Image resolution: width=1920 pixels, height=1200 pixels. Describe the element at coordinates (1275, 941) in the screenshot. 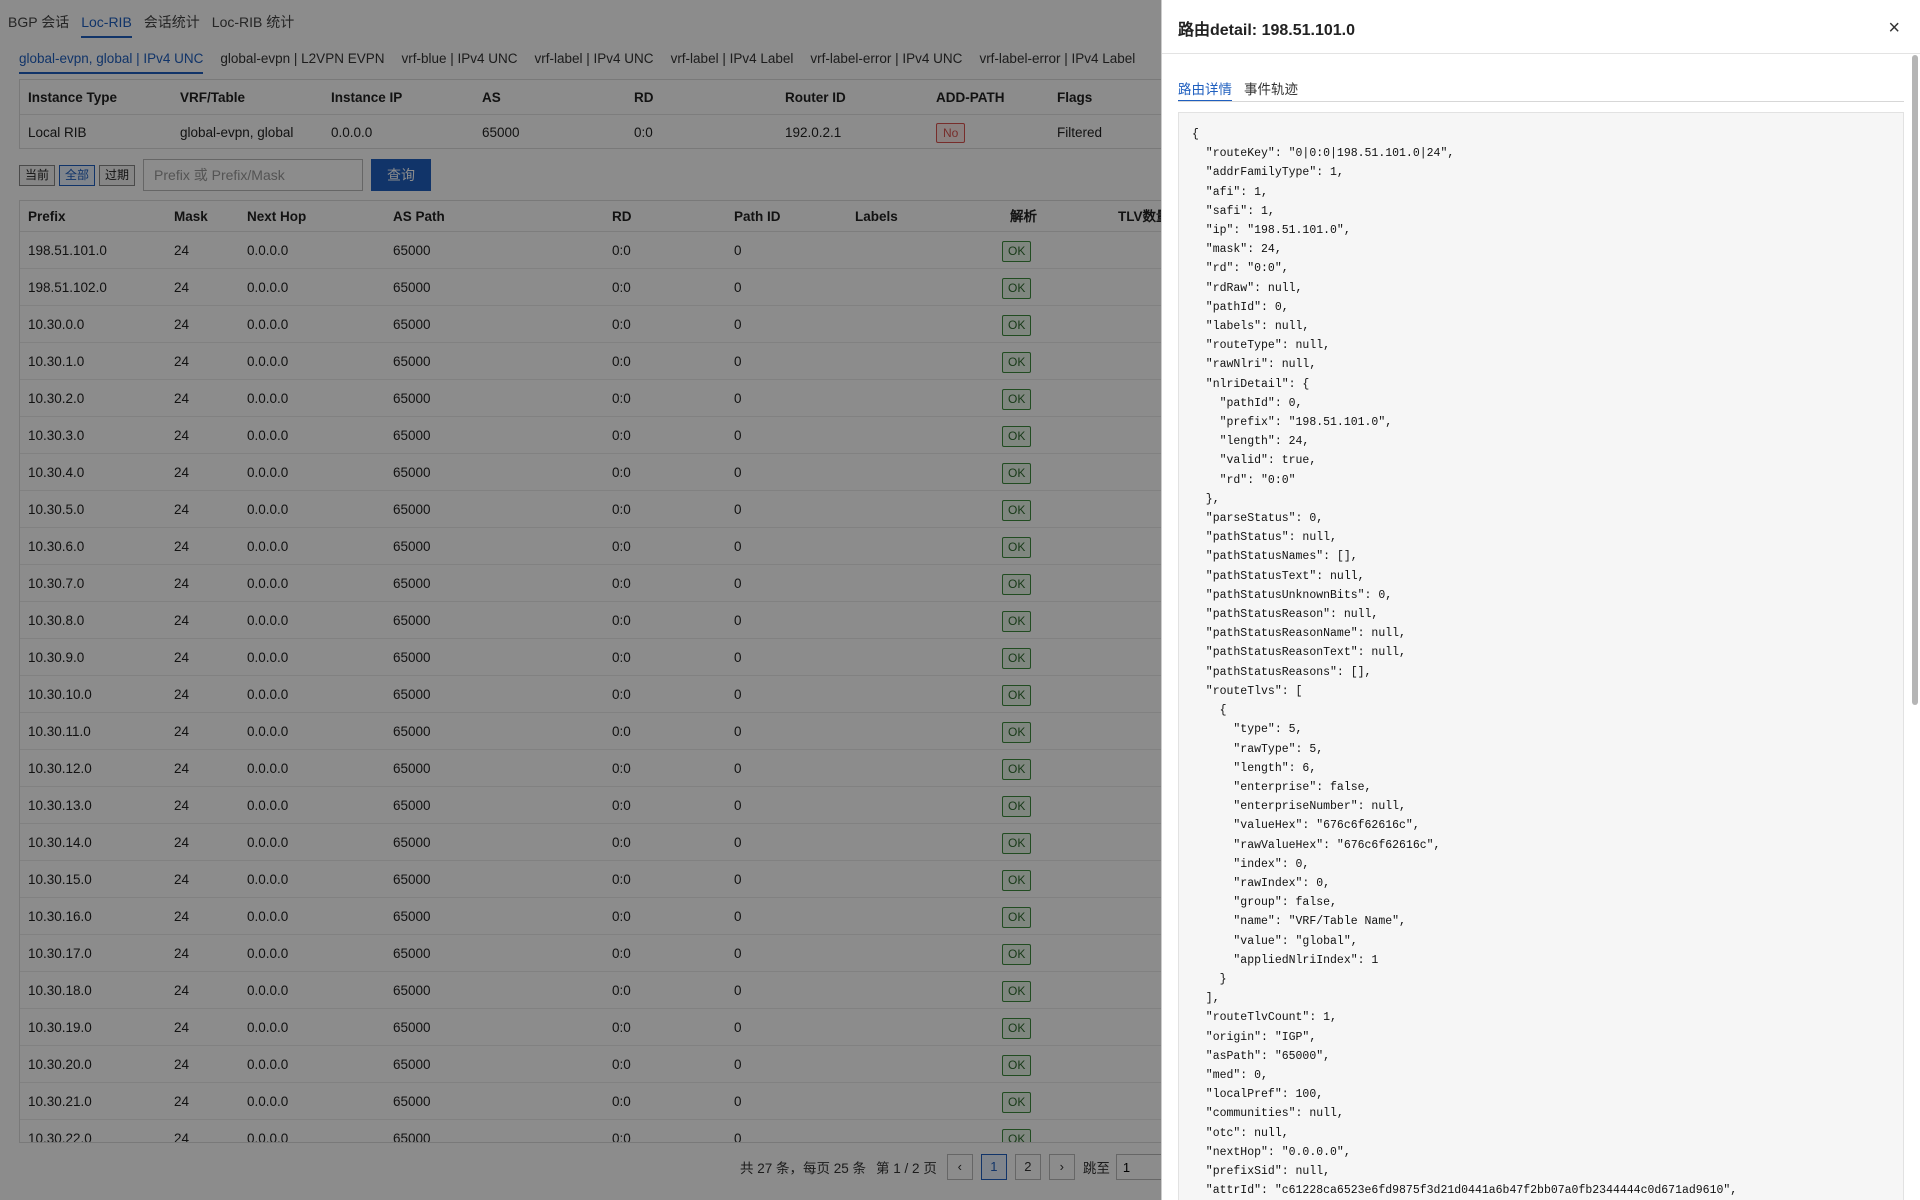

I see `json-line: "value": "global",` at that location.